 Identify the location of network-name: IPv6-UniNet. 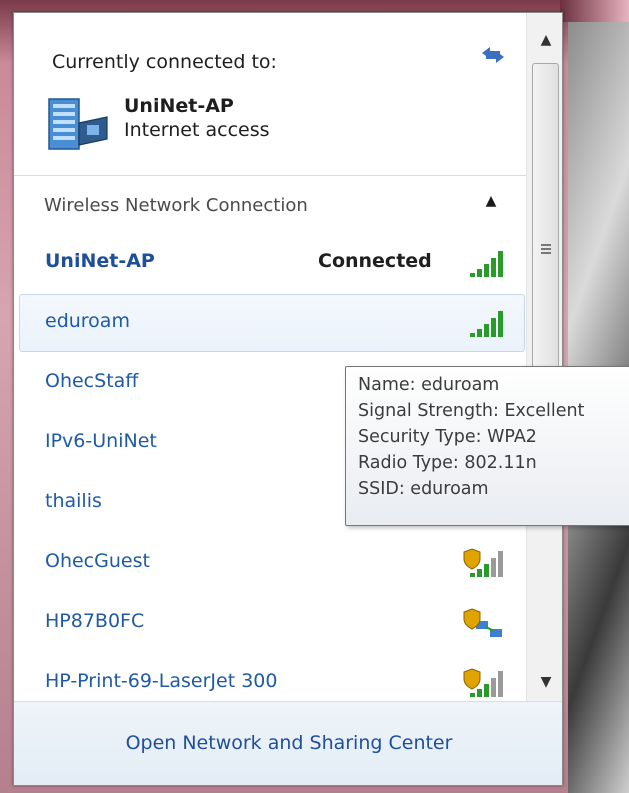
(101, 441).